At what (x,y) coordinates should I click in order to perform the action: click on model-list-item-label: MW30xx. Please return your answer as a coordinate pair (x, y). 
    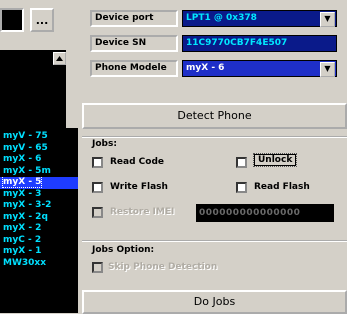
    Looking at the image, I should click on (25, 262).